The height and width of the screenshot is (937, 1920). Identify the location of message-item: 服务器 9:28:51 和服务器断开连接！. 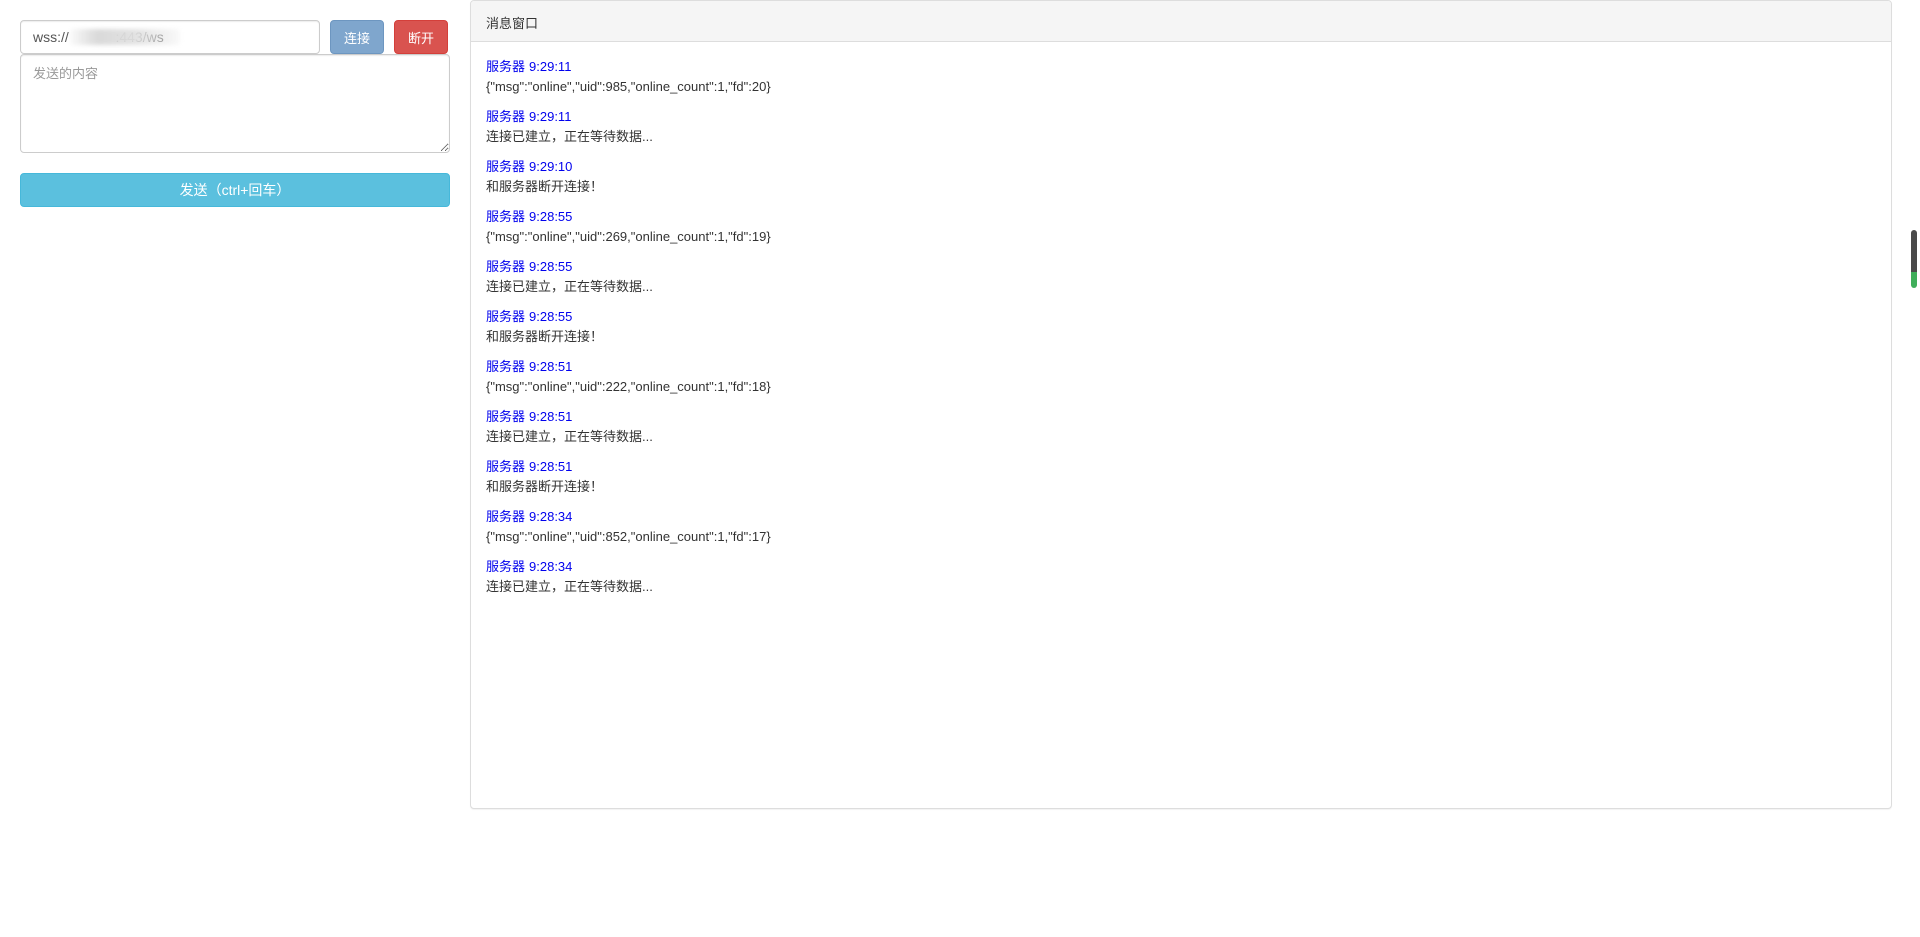
(1181, 477).